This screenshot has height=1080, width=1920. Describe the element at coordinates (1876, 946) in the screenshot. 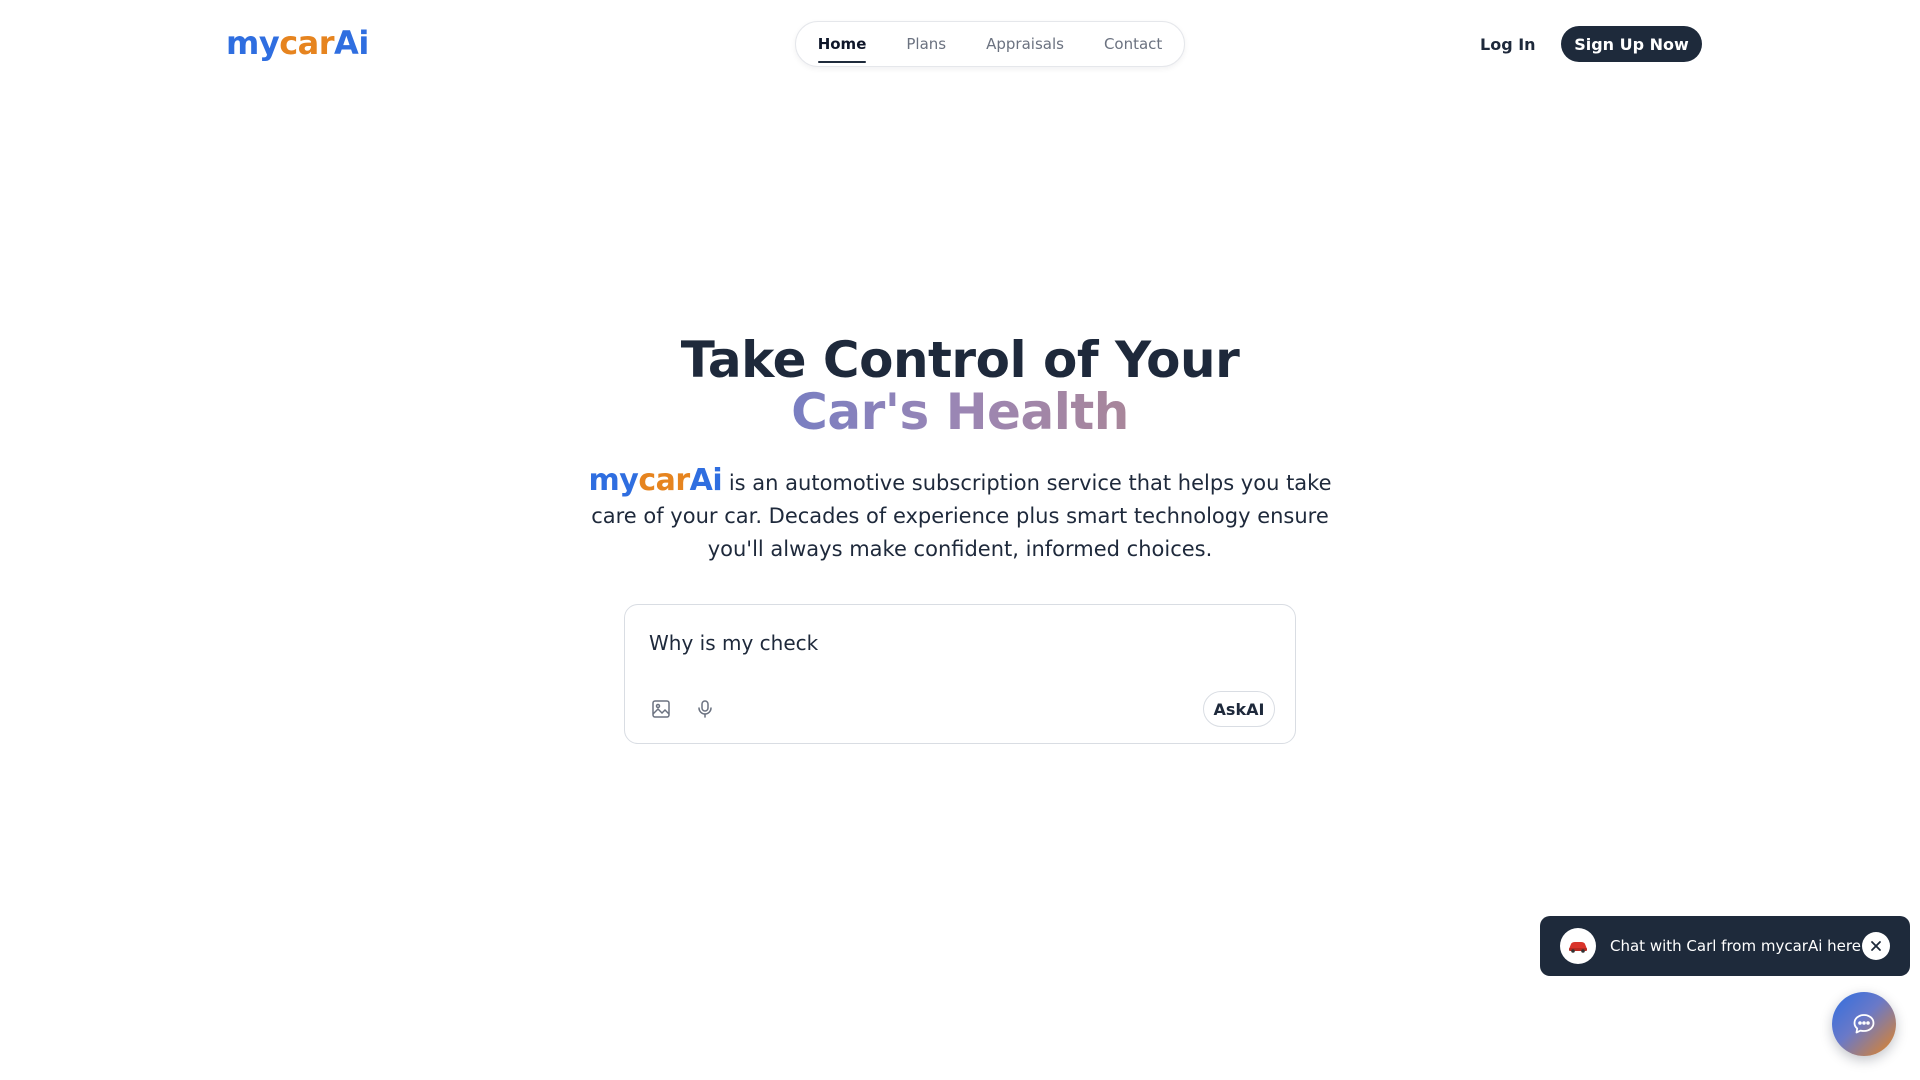

I see `close-icon` at that location.